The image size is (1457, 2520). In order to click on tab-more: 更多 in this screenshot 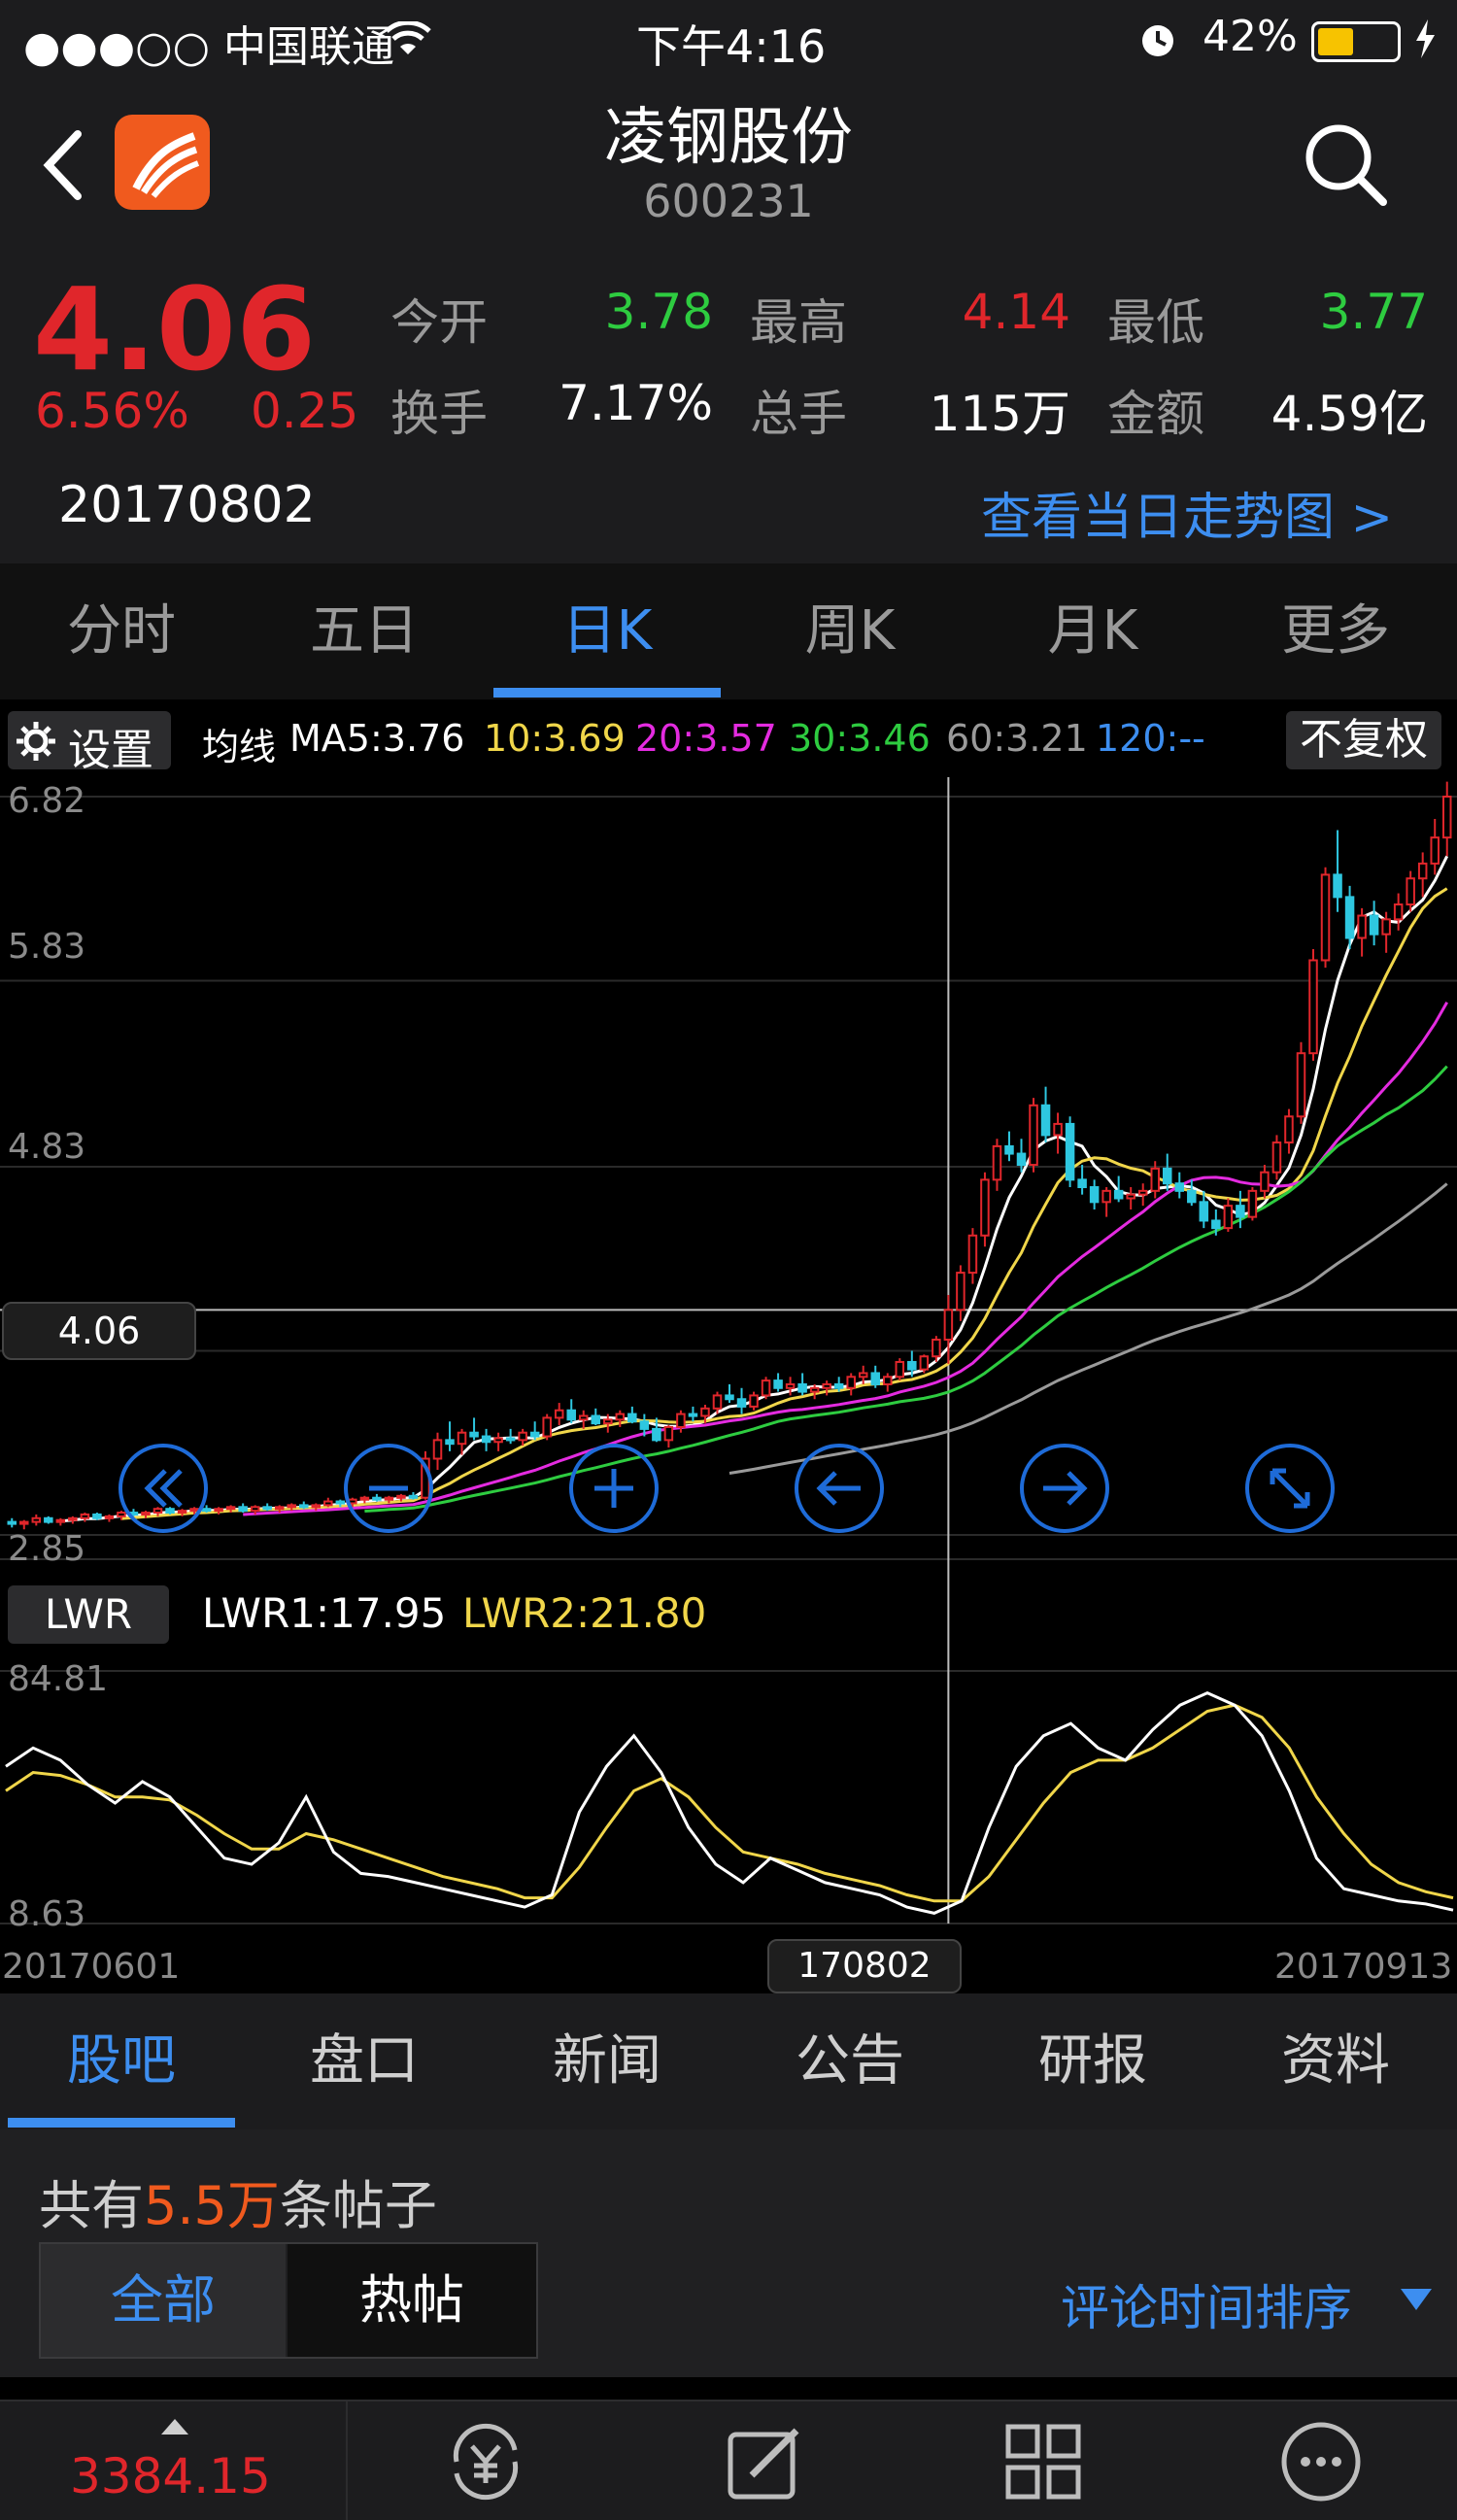, I will do `click(1335, 631)`.